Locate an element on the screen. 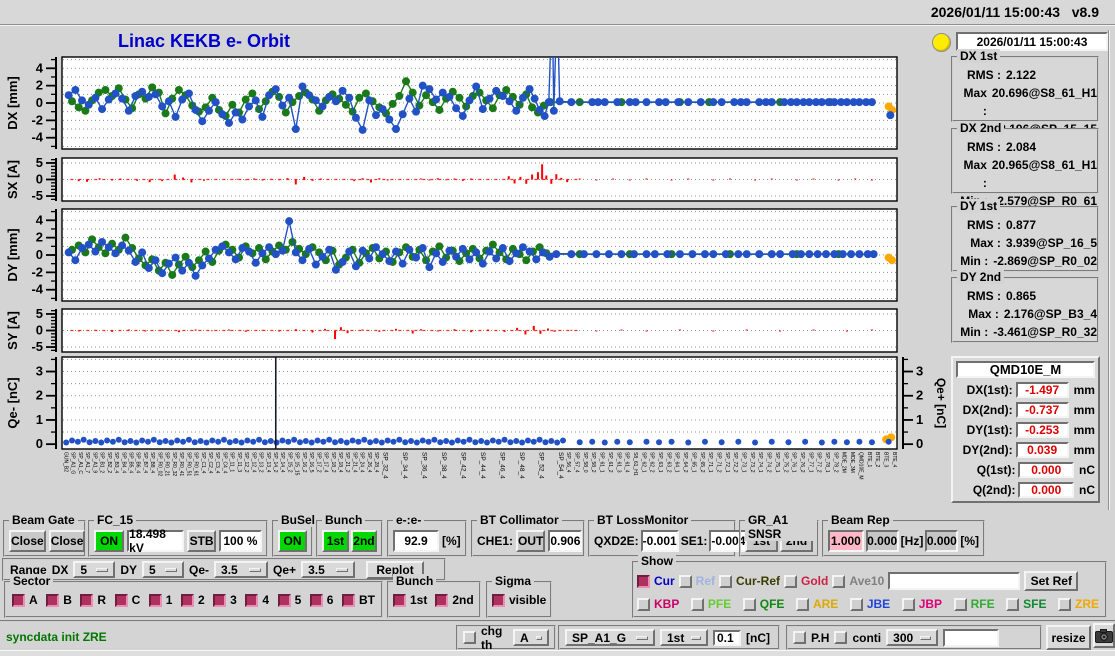  stat-box-title: DY 1st is located at coordinates (979, 206).